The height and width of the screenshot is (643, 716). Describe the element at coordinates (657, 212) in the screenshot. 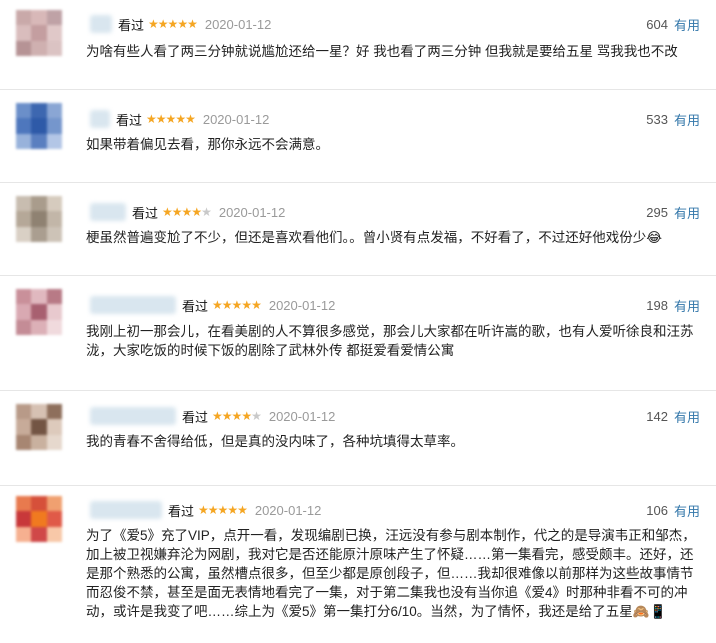

I see `vote-count: 295` at that location.